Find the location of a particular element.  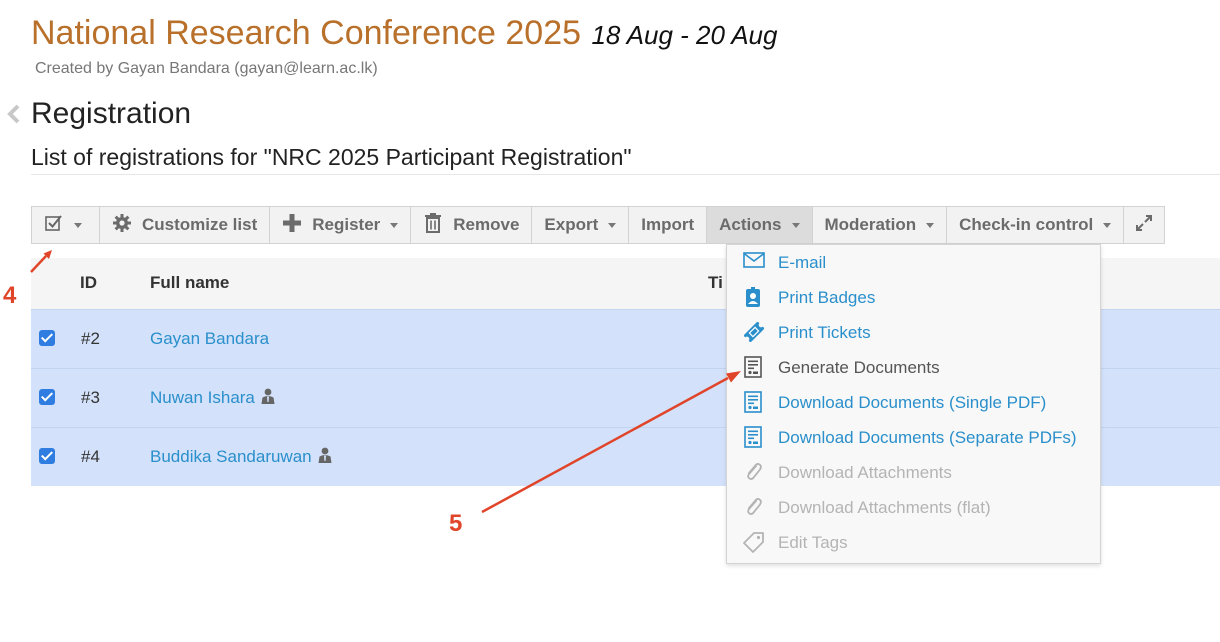

menu-item-label: Download Attachments is located at coordinates (865, 472).